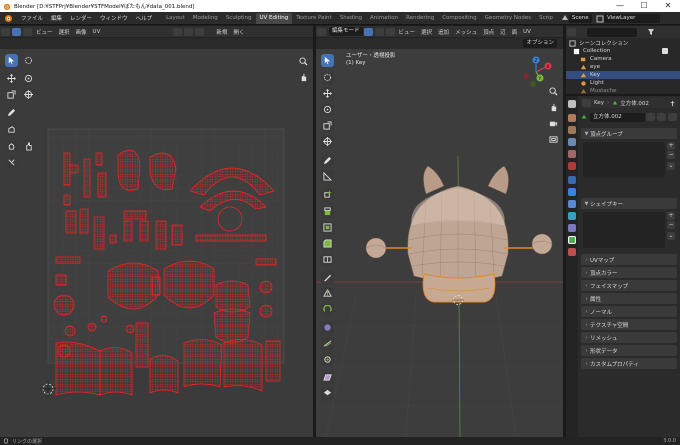 The image size is (680, 445). I want to click on tab-uv-editing: UV Editing, so click(274, 18).